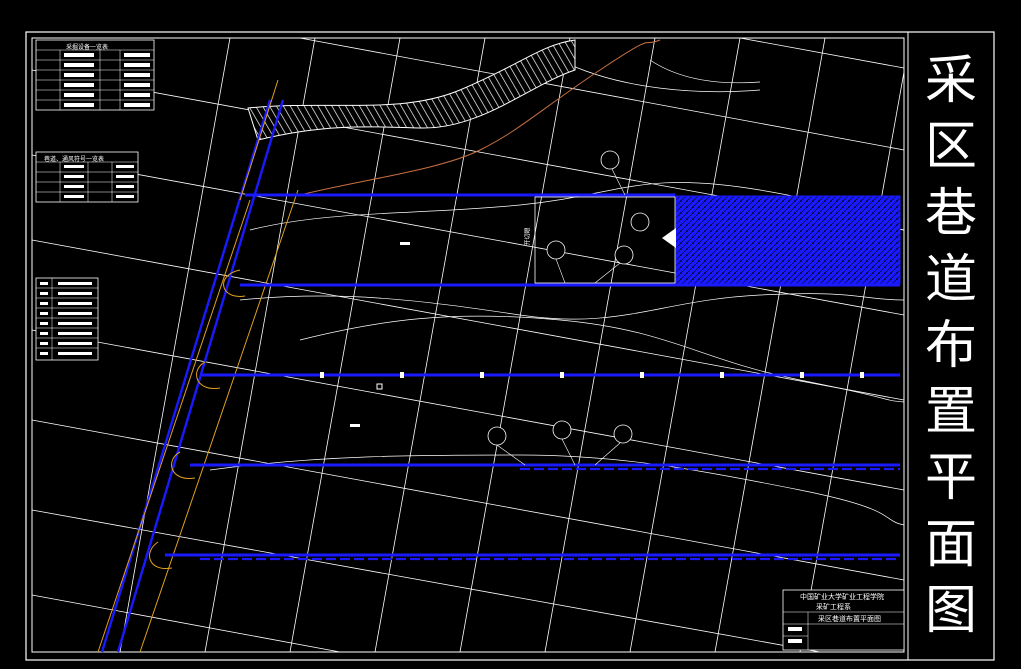 This screenshot has width=1021, height=669. Describe the element at coordinates (950, 147) in the screenshot. I see `title-char: 区` at that location.